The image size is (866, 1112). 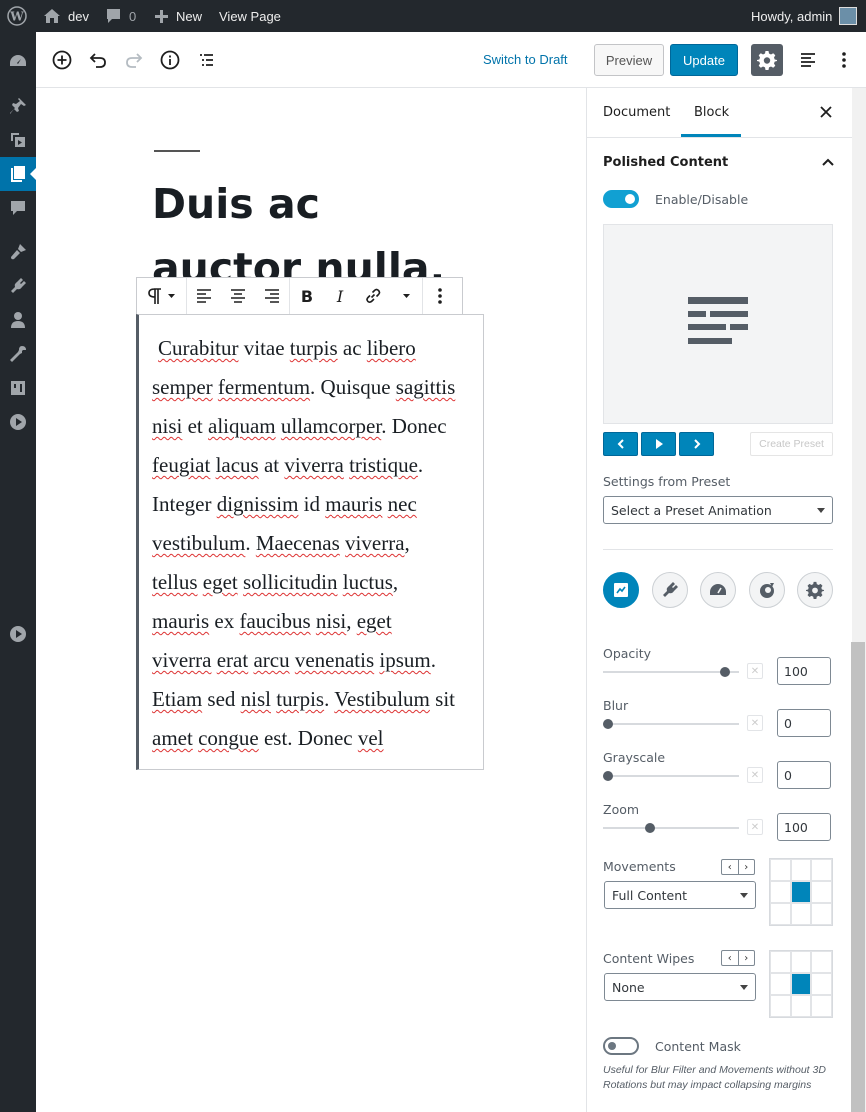 What do you see at coordinates (629, 60) in the screenshot?
I see `preview-button: Preview` at bounding box center [629, 60].